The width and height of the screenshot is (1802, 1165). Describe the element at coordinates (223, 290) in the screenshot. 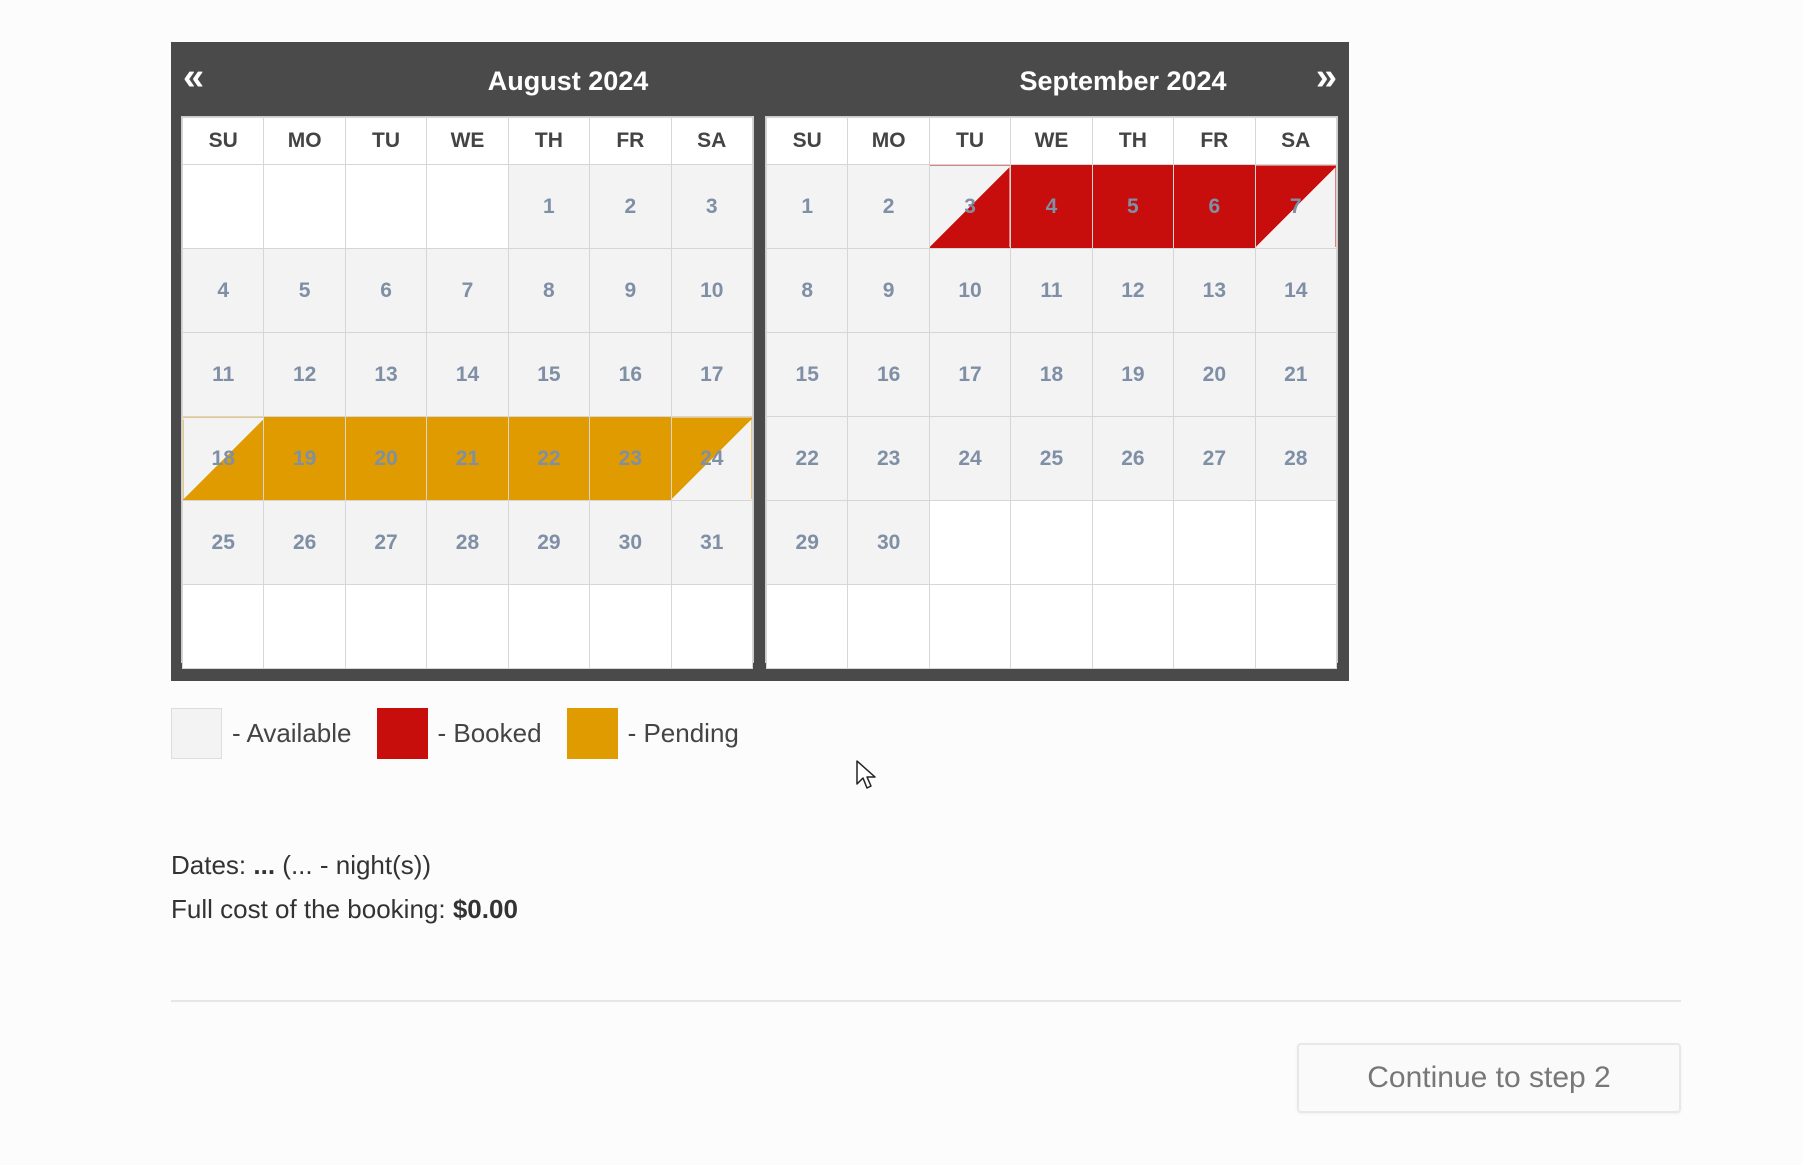

I see `day-cell-available: 4` at that location.